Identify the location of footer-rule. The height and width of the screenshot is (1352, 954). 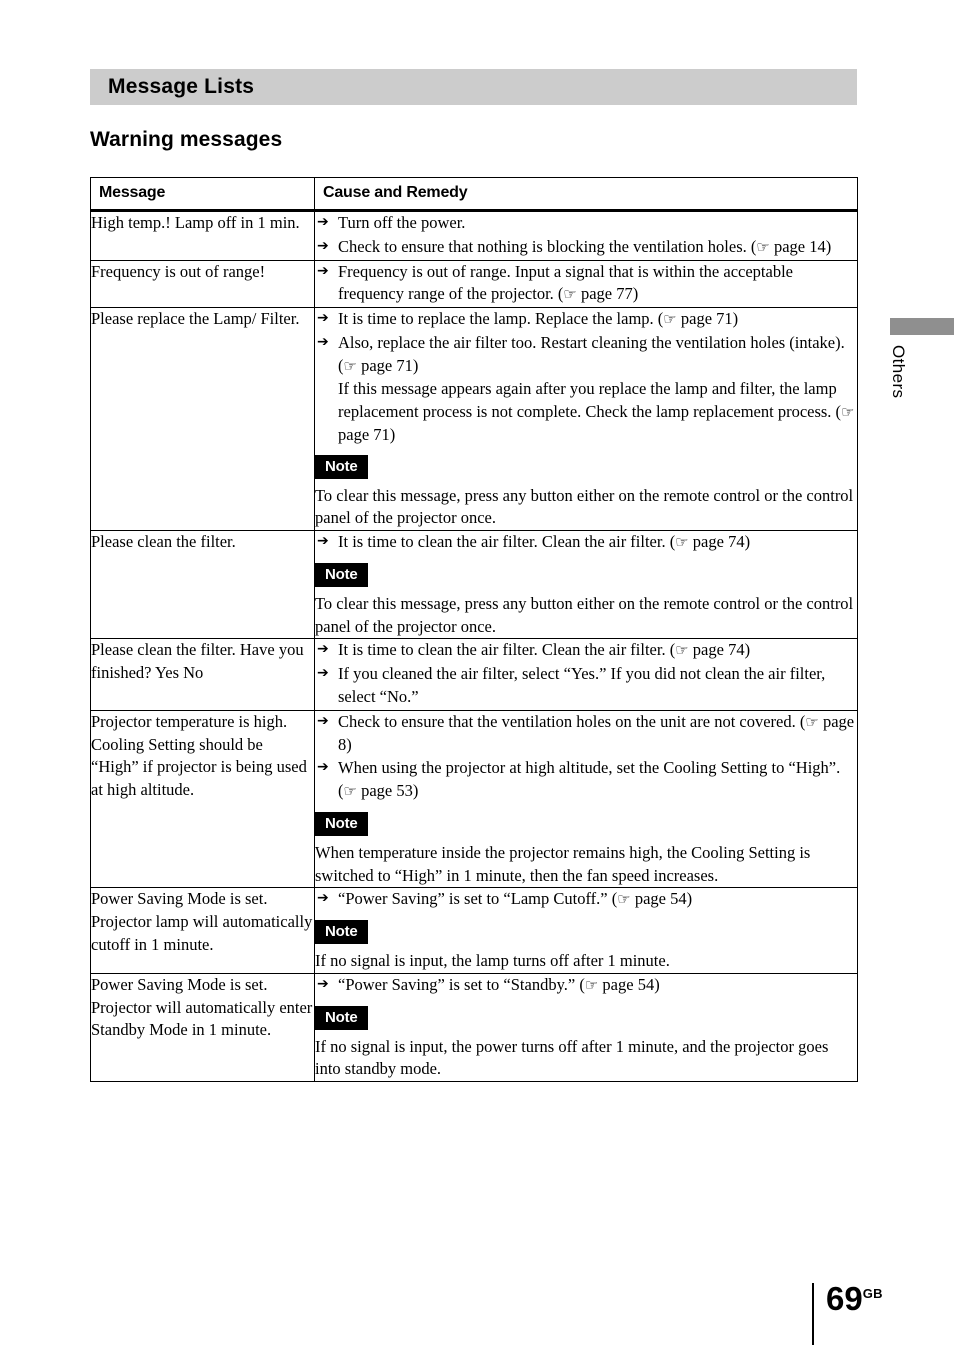
(813, 1314).